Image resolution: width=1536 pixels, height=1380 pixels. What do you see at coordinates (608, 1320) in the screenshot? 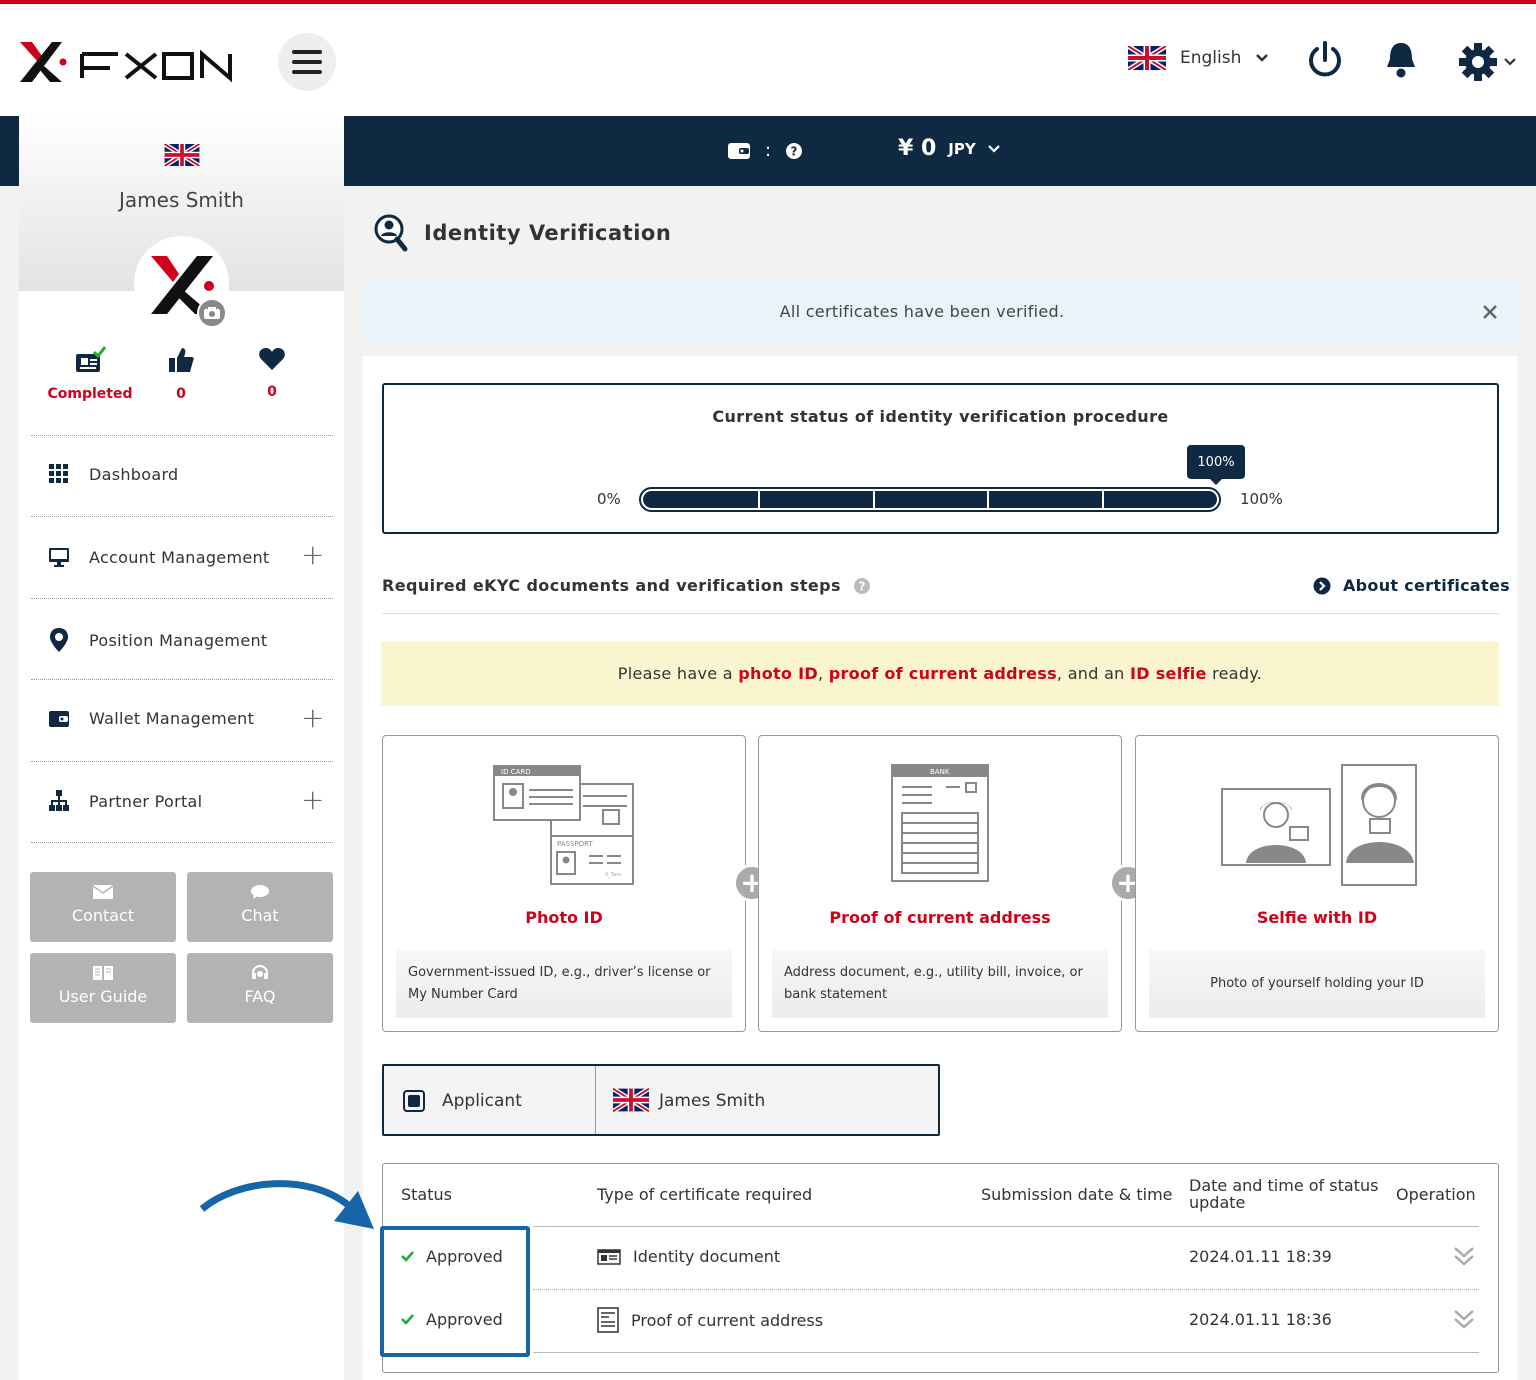
I see `document-icon` at bounding box center [608, 1320].